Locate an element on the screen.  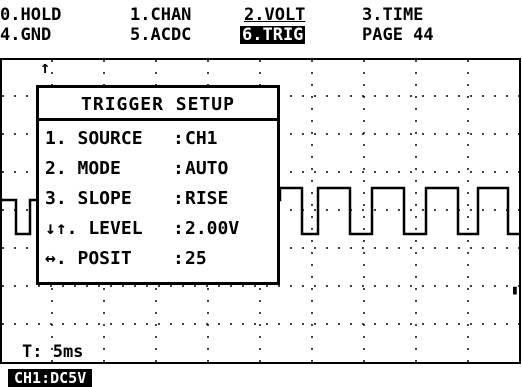
menu-hold: 0.HOLD is located at coordinates (30, 15).